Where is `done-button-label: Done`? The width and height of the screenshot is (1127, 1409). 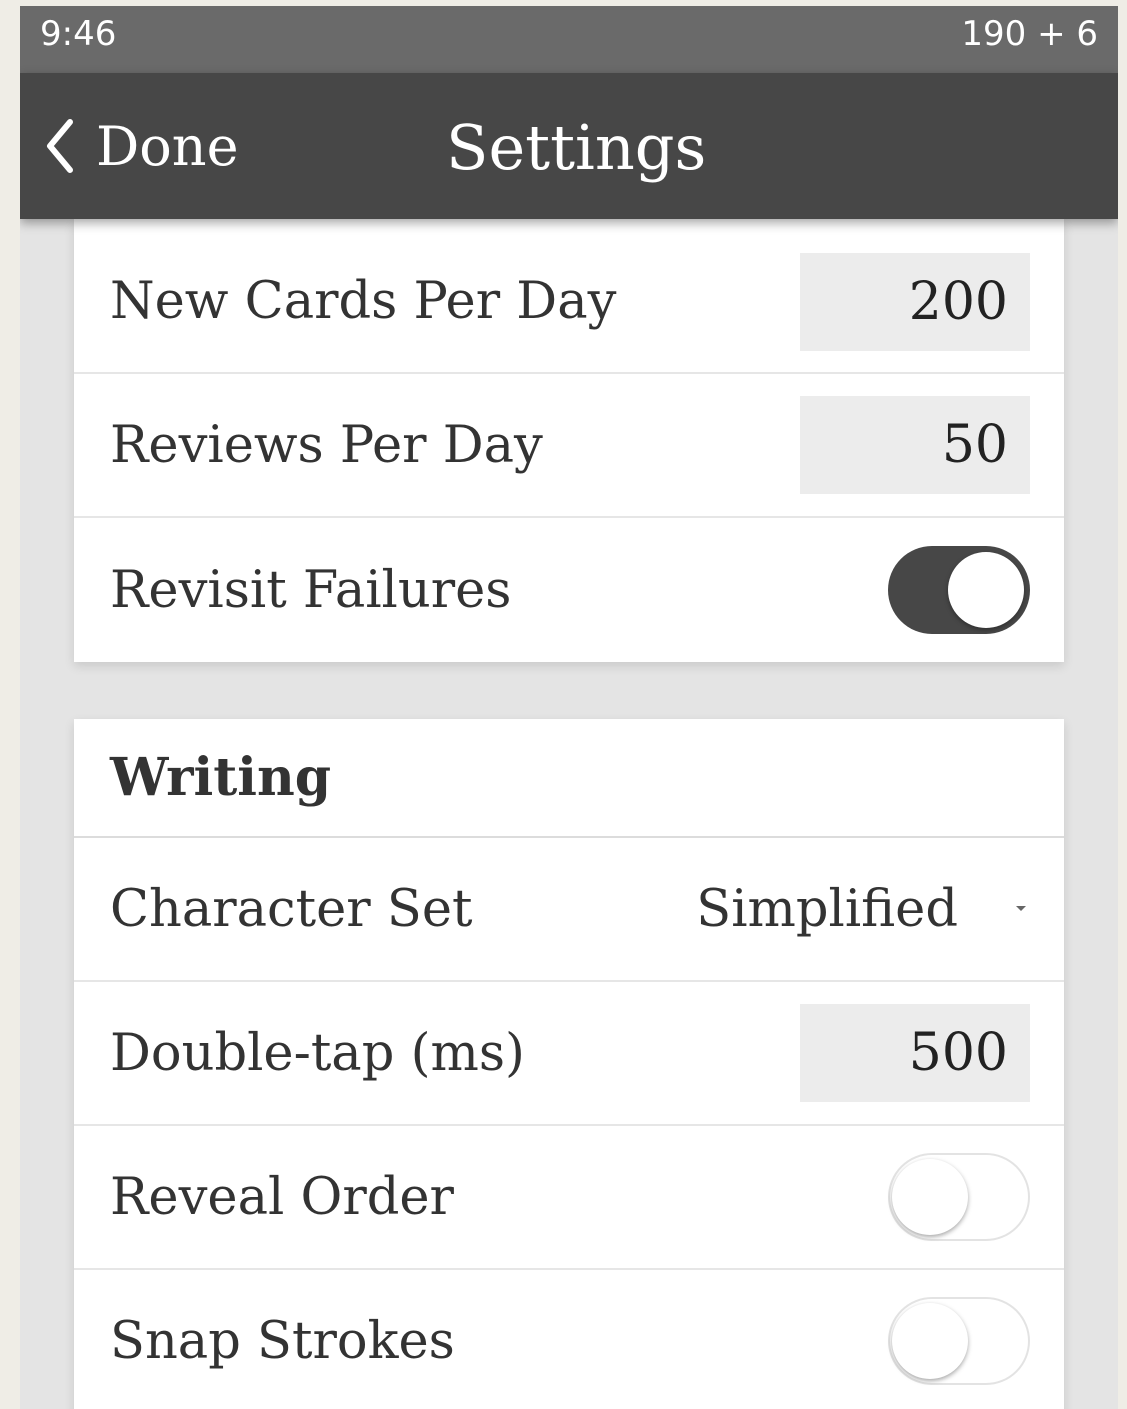 done-button-label: Done is located at coordinates (167, 146).